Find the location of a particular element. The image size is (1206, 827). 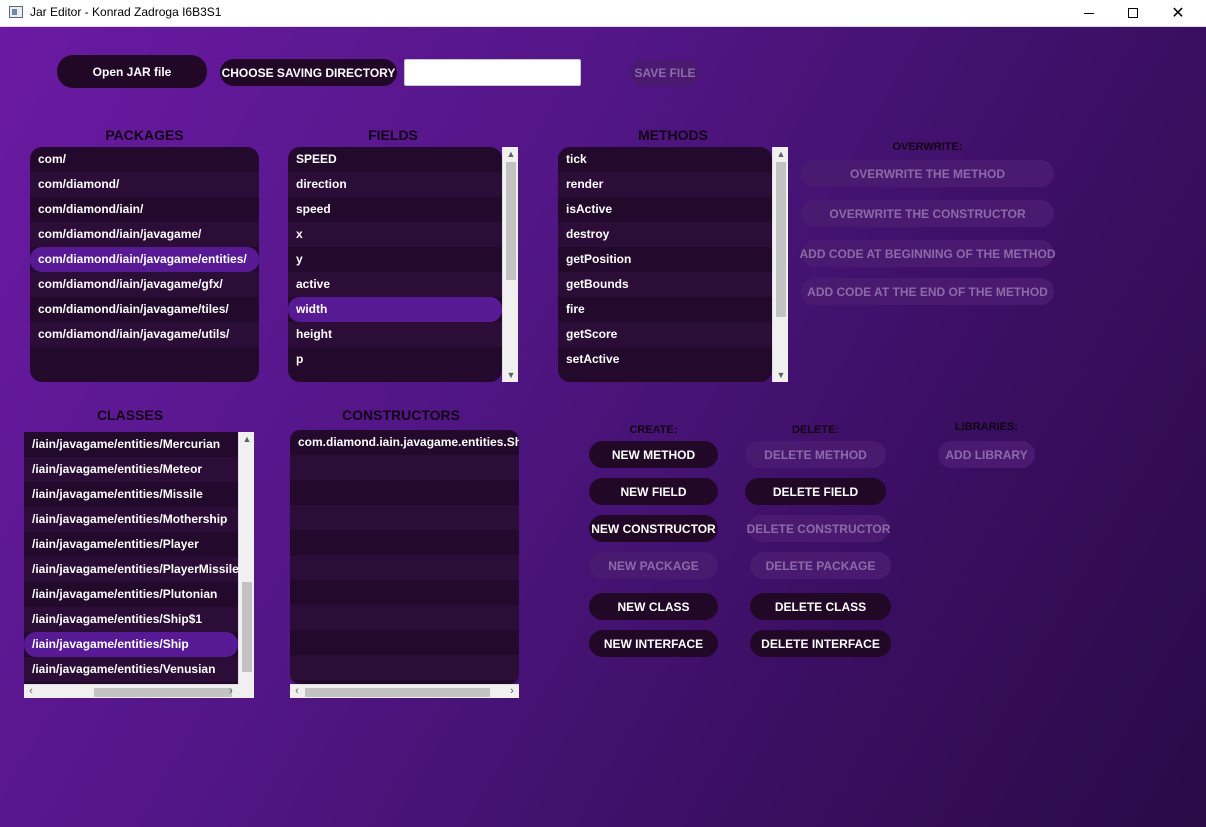

app-icon is located at coordinates (16, 12).